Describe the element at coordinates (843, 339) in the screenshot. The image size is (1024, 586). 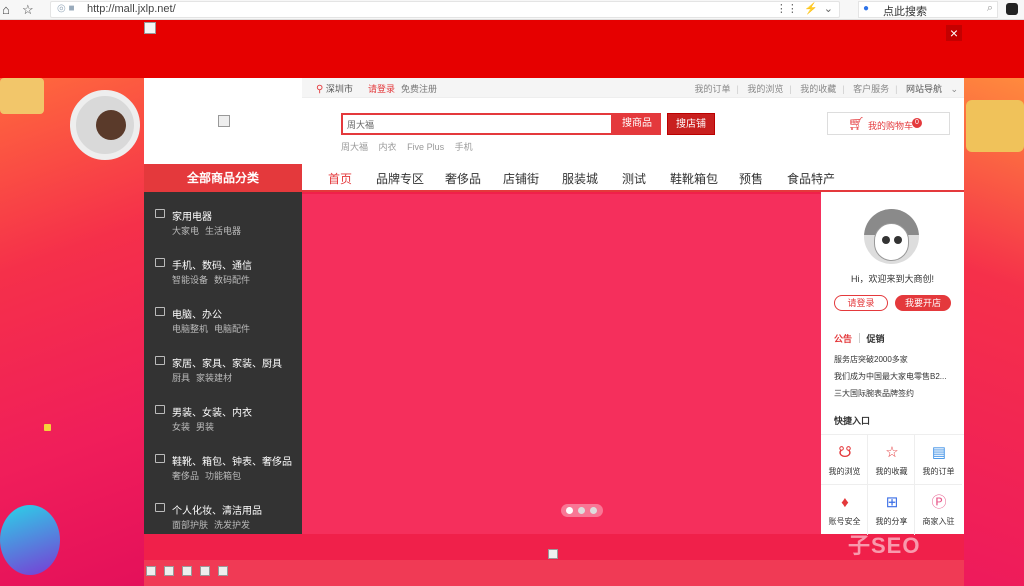
I see `tab-notice: 公告` at that location.